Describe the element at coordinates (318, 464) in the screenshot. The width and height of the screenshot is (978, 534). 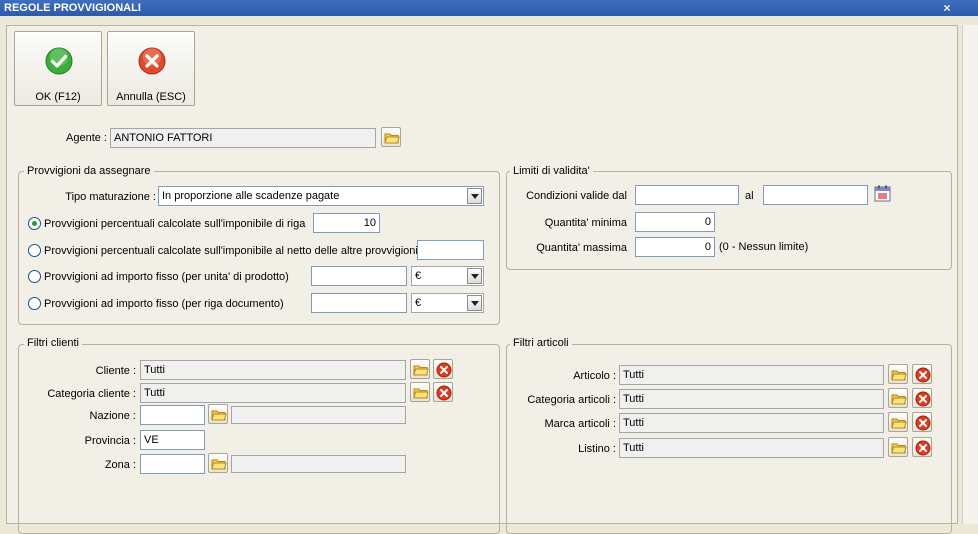
I see `zona-description` at that location.